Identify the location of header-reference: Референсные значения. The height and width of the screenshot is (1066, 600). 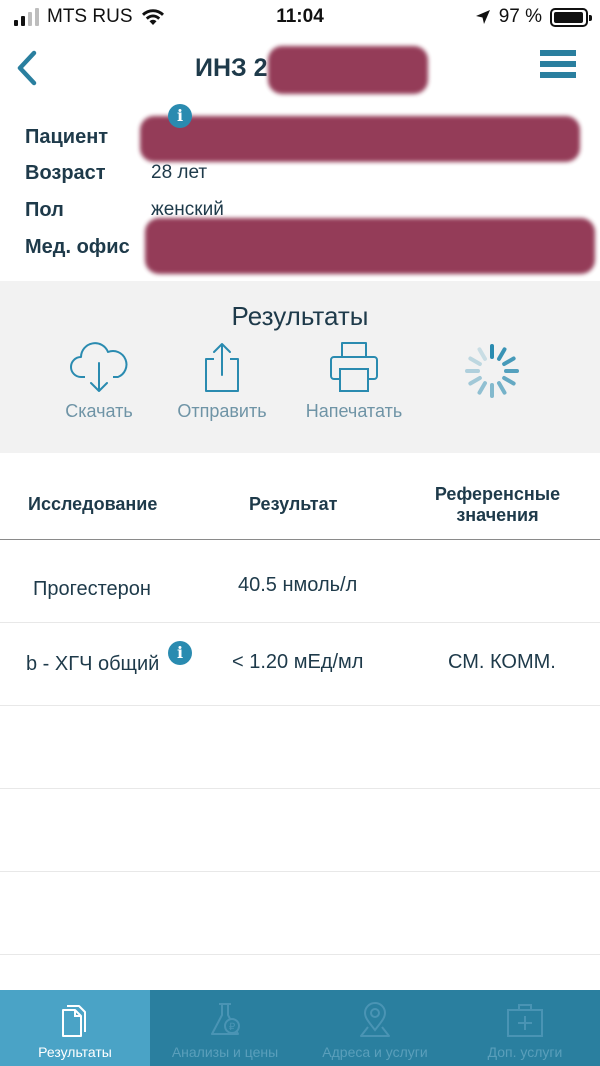
(497, 505).